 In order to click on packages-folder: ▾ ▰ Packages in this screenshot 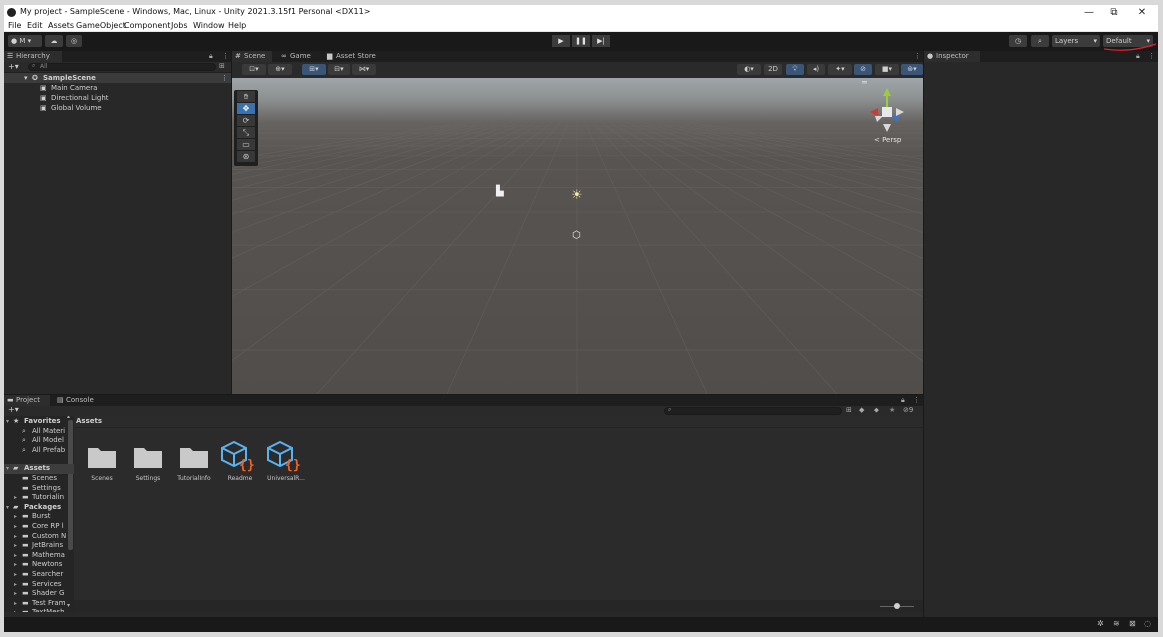, I will do `click(39, 508)`.